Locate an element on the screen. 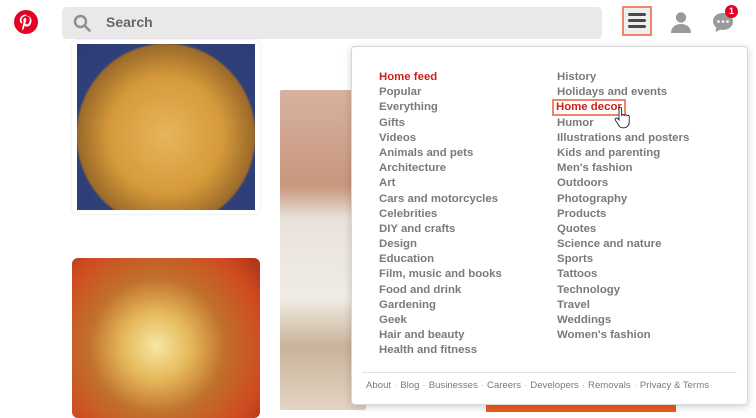 The image size is (756, 418). pin-fried-cheese is located at coordinates (166, 338).